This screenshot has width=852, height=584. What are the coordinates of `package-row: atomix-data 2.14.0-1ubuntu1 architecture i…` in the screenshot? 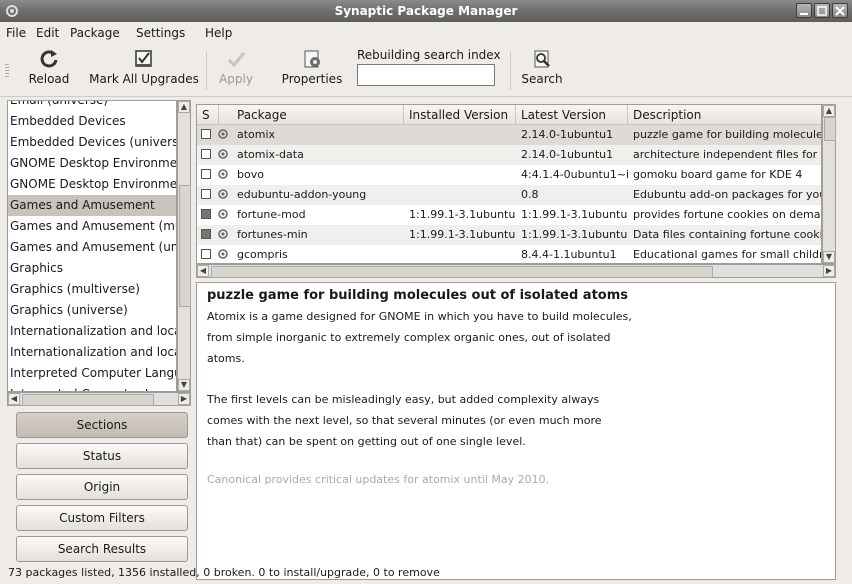 It's located at (509, 155).